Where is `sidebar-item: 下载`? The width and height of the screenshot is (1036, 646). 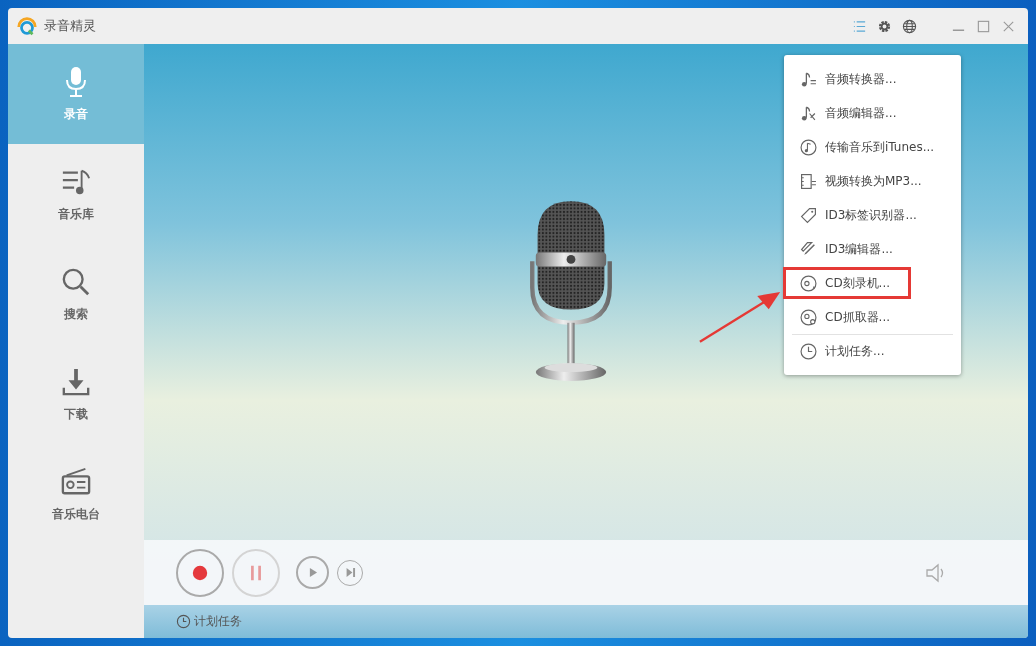
sidebar-item: 下载 is located at coordinates (76, 394).